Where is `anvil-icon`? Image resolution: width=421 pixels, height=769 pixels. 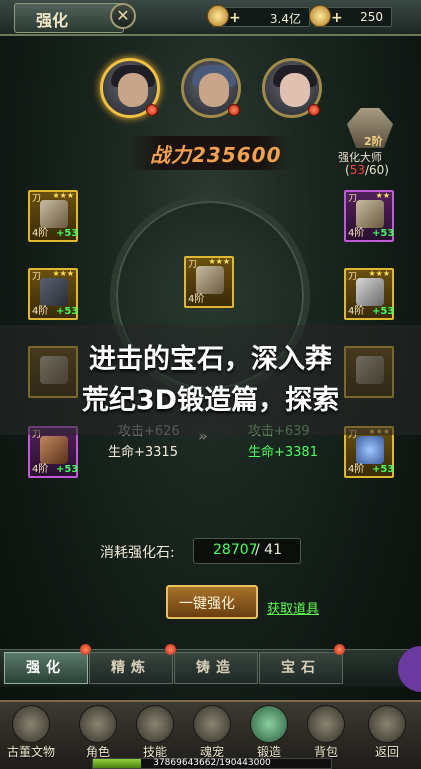 anvil-icon is located at coordinates (269, 724).